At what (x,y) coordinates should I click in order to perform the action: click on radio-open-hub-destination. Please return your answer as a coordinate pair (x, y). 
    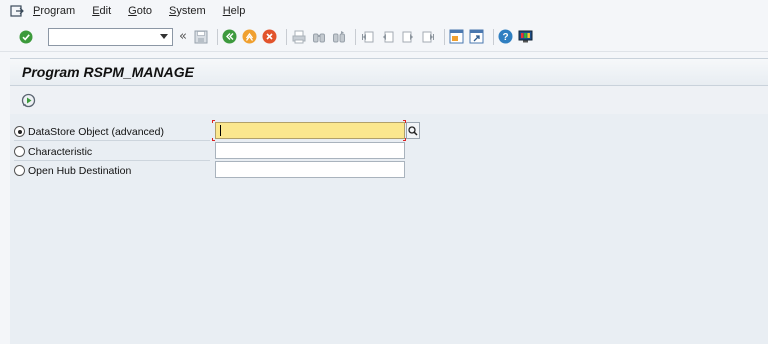
    Looking at the image, I should click on (19, 170).